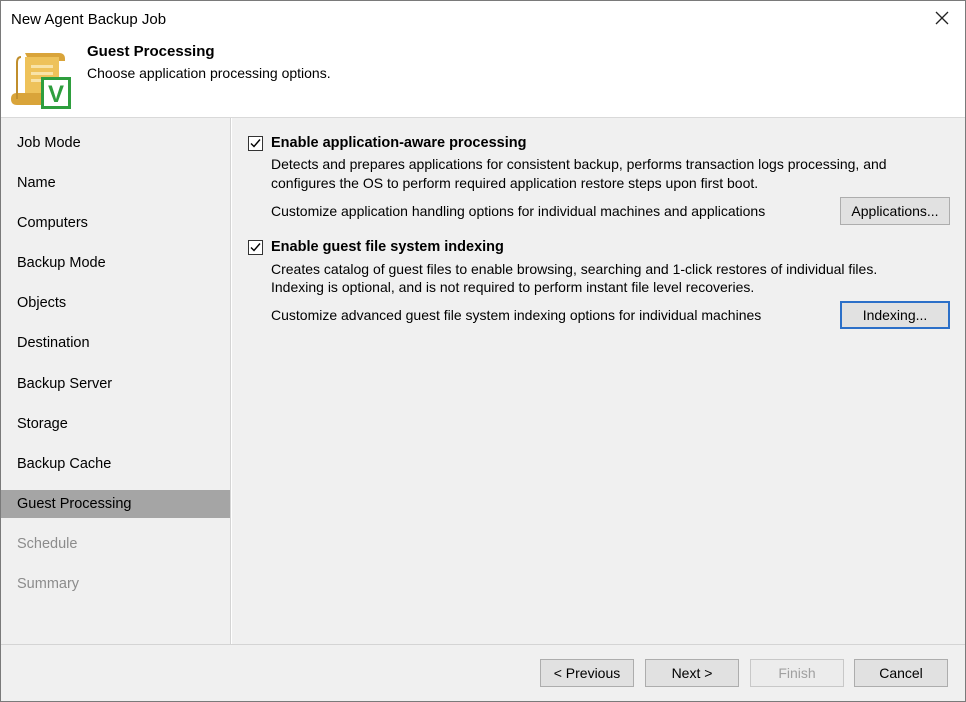 This screenshot has height=702, width=966. Describe the element at coordinates (115, 183) in the screenshot. I see `step-name: Name` at that location.